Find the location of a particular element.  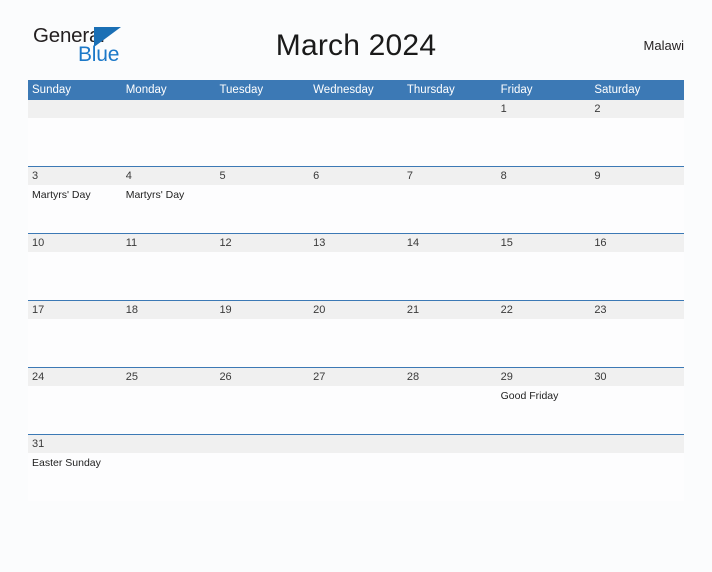

date-number-10: 10 is located at coordinates (75, 243).